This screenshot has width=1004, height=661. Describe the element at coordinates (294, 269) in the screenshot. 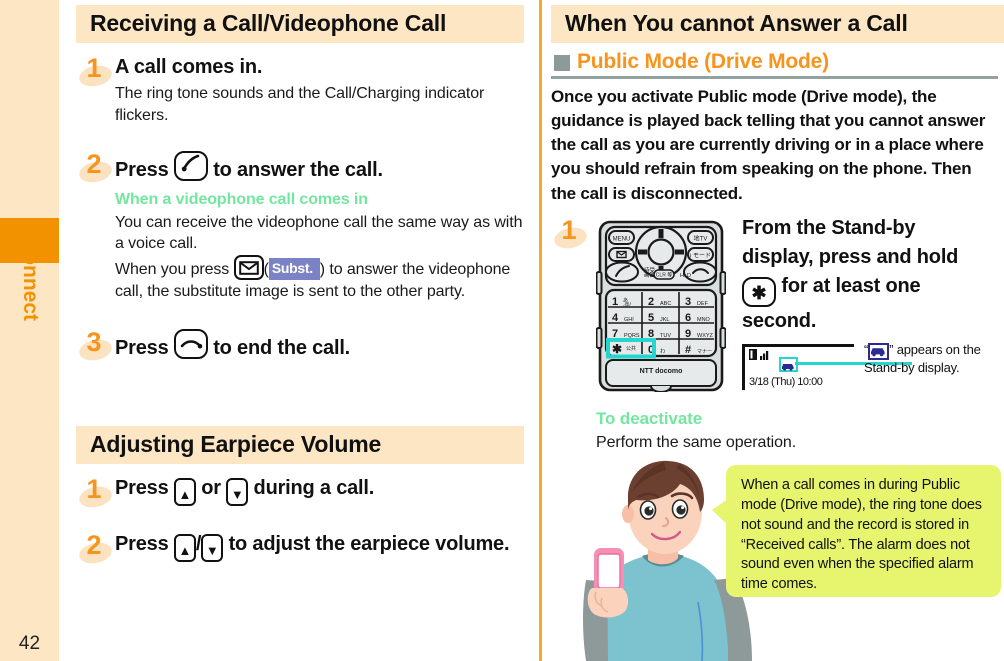

I see `subst-softkey-label: Subst.` at that location.